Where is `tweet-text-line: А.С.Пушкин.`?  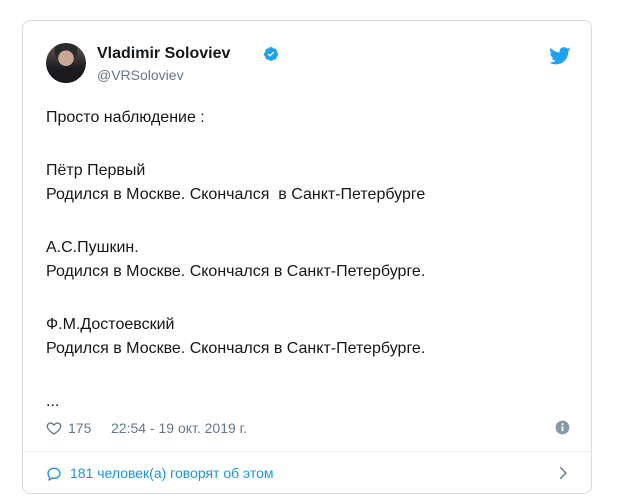 tweet-text-line: А.С.Пушкин. is located at coordinates (92, 247).